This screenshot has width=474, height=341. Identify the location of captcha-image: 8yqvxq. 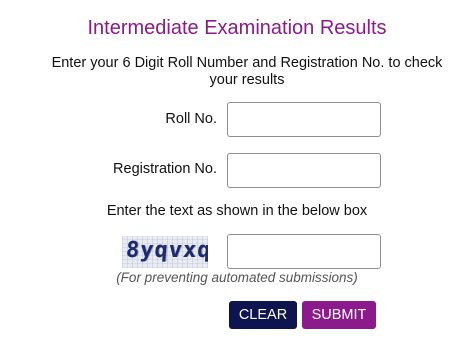
(165, 252).